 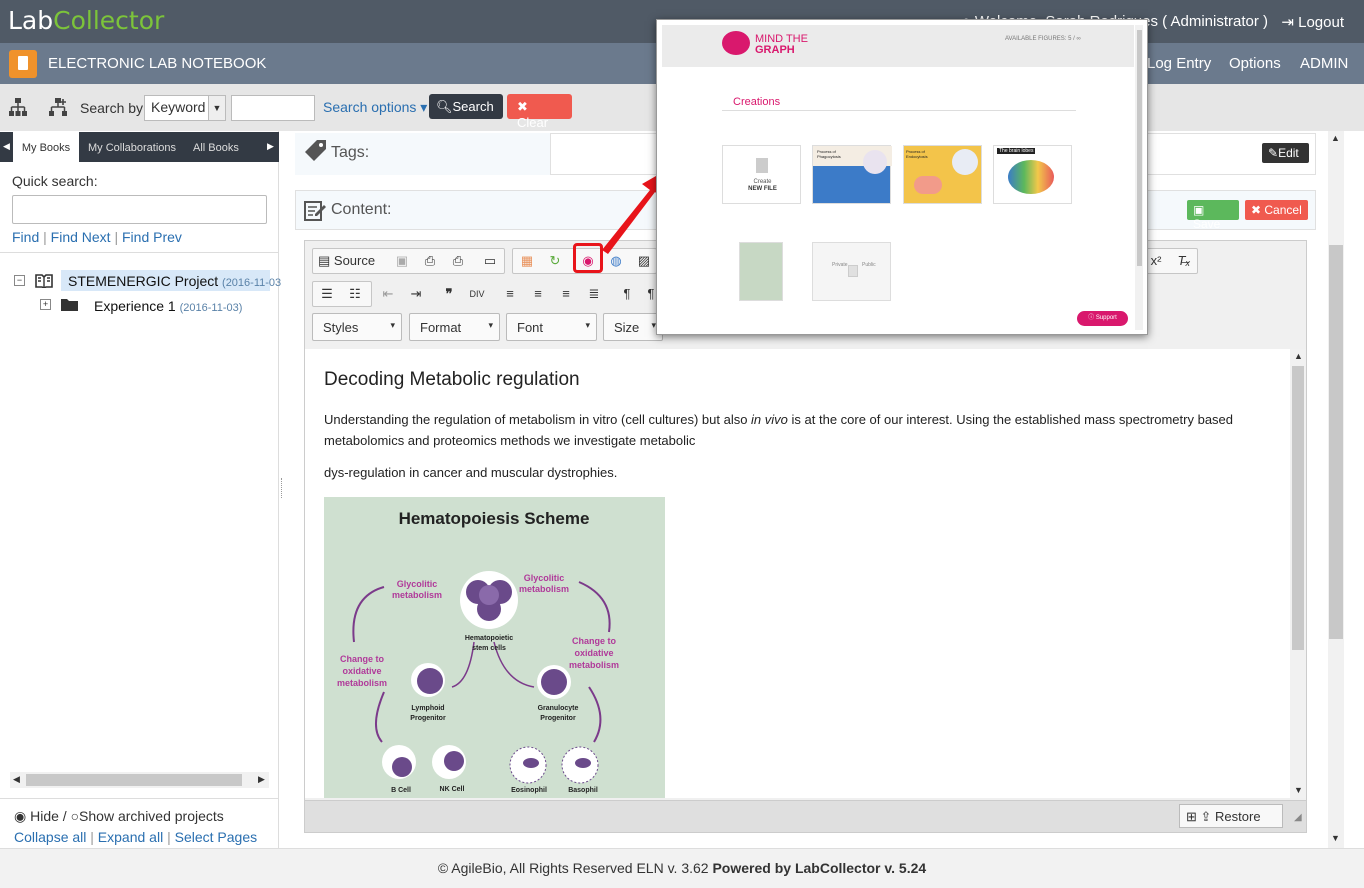 What do you see at coordinates (81, 237) in the screenshot?
I see `find-next-link: Find Next` at bounding box center [81, 237].